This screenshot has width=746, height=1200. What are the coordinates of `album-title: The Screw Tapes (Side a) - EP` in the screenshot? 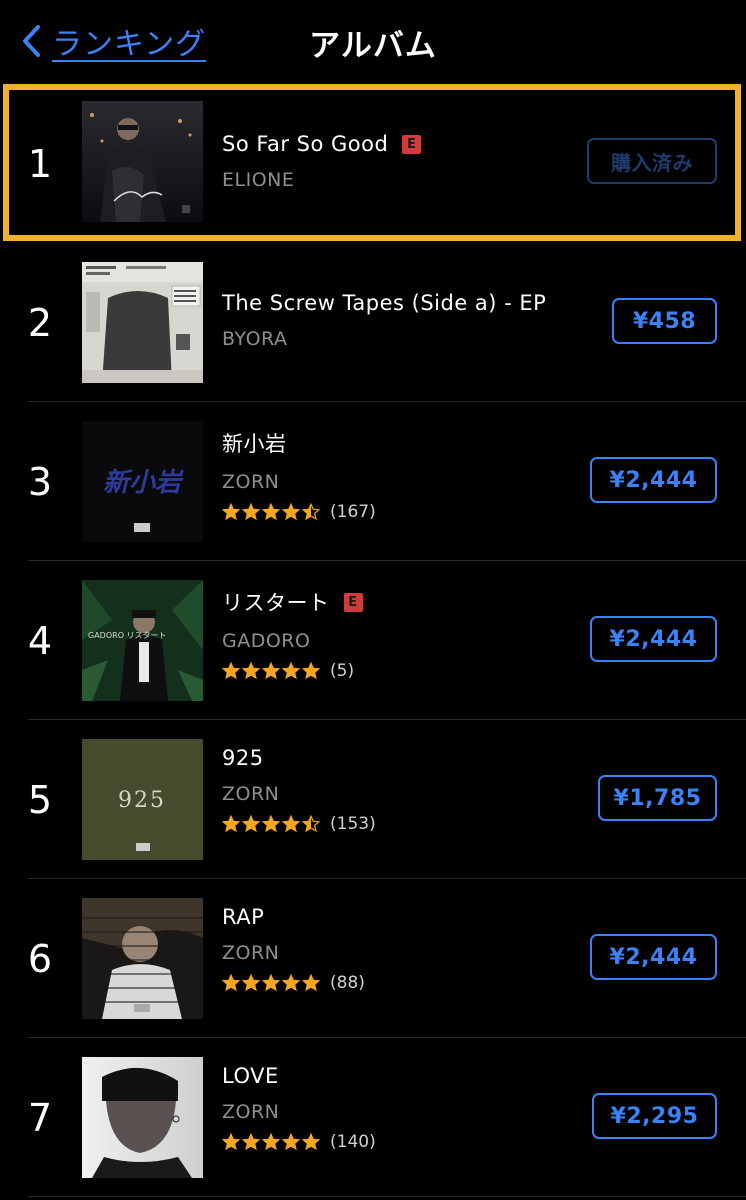 It's located at (384, 303).